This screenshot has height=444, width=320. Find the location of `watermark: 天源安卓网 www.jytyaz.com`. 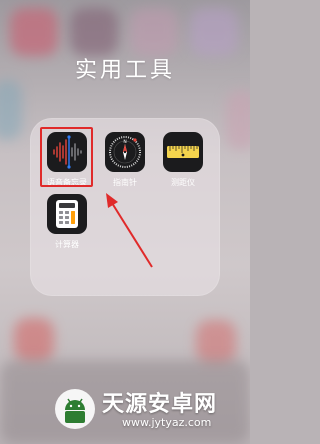

watermark: 天源安卓网 www.jytyaz.com is located at coordinates (149, 411).